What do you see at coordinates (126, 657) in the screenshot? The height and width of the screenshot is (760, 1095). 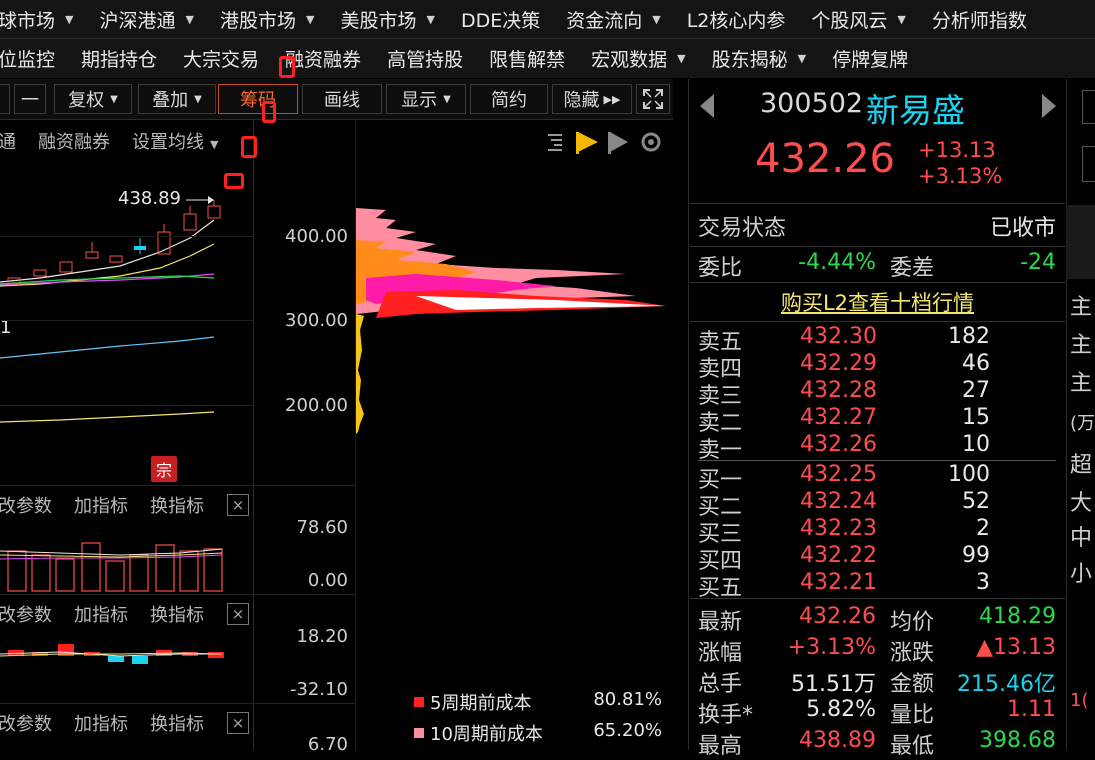 I see `macd-chart` at bounding box center [126, 657].